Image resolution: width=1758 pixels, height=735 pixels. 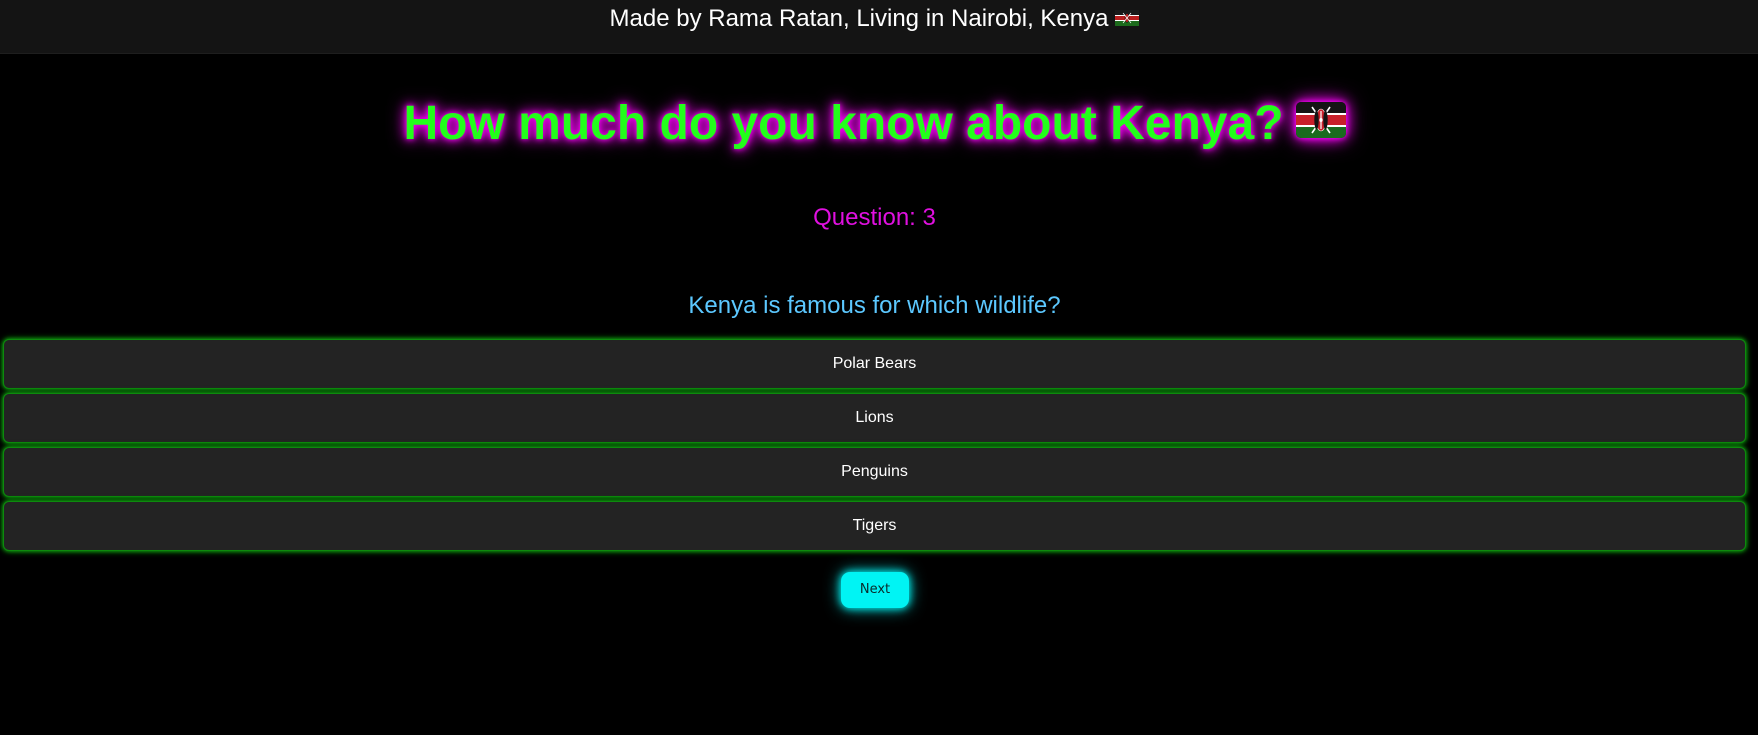 I want to click on answer-option-penguins: Penguins, so click(x=874, y=472).